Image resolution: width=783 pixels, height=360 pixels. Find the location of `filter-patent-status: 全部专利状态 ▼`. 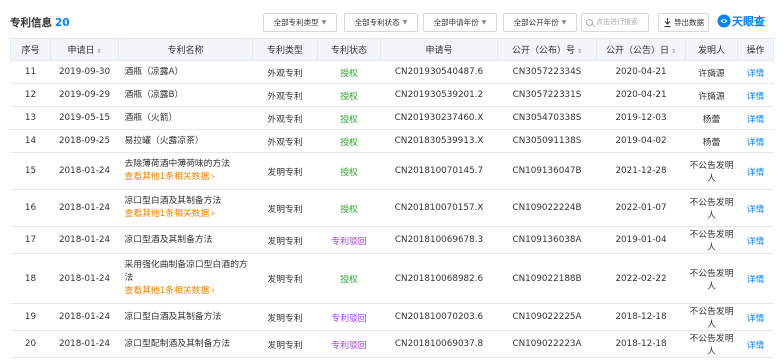

filter-patent-status: 全部专利状态 ▼ is located at coordinates (381, 22).